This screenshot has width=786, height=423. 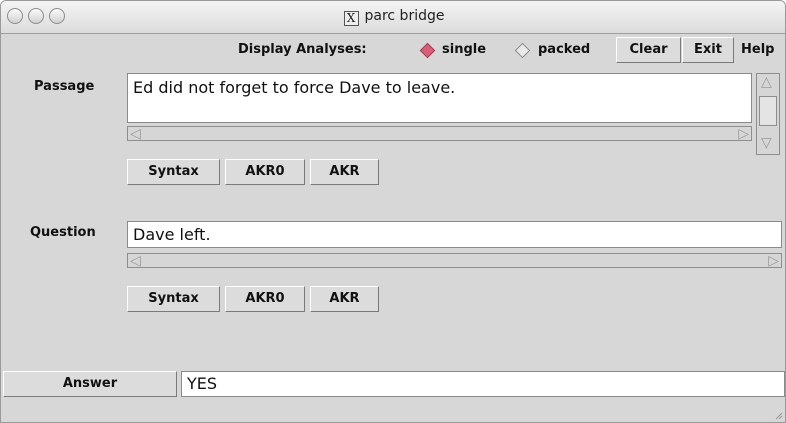 I want to click on single-radio-label: single, so click(x=464, y=49).